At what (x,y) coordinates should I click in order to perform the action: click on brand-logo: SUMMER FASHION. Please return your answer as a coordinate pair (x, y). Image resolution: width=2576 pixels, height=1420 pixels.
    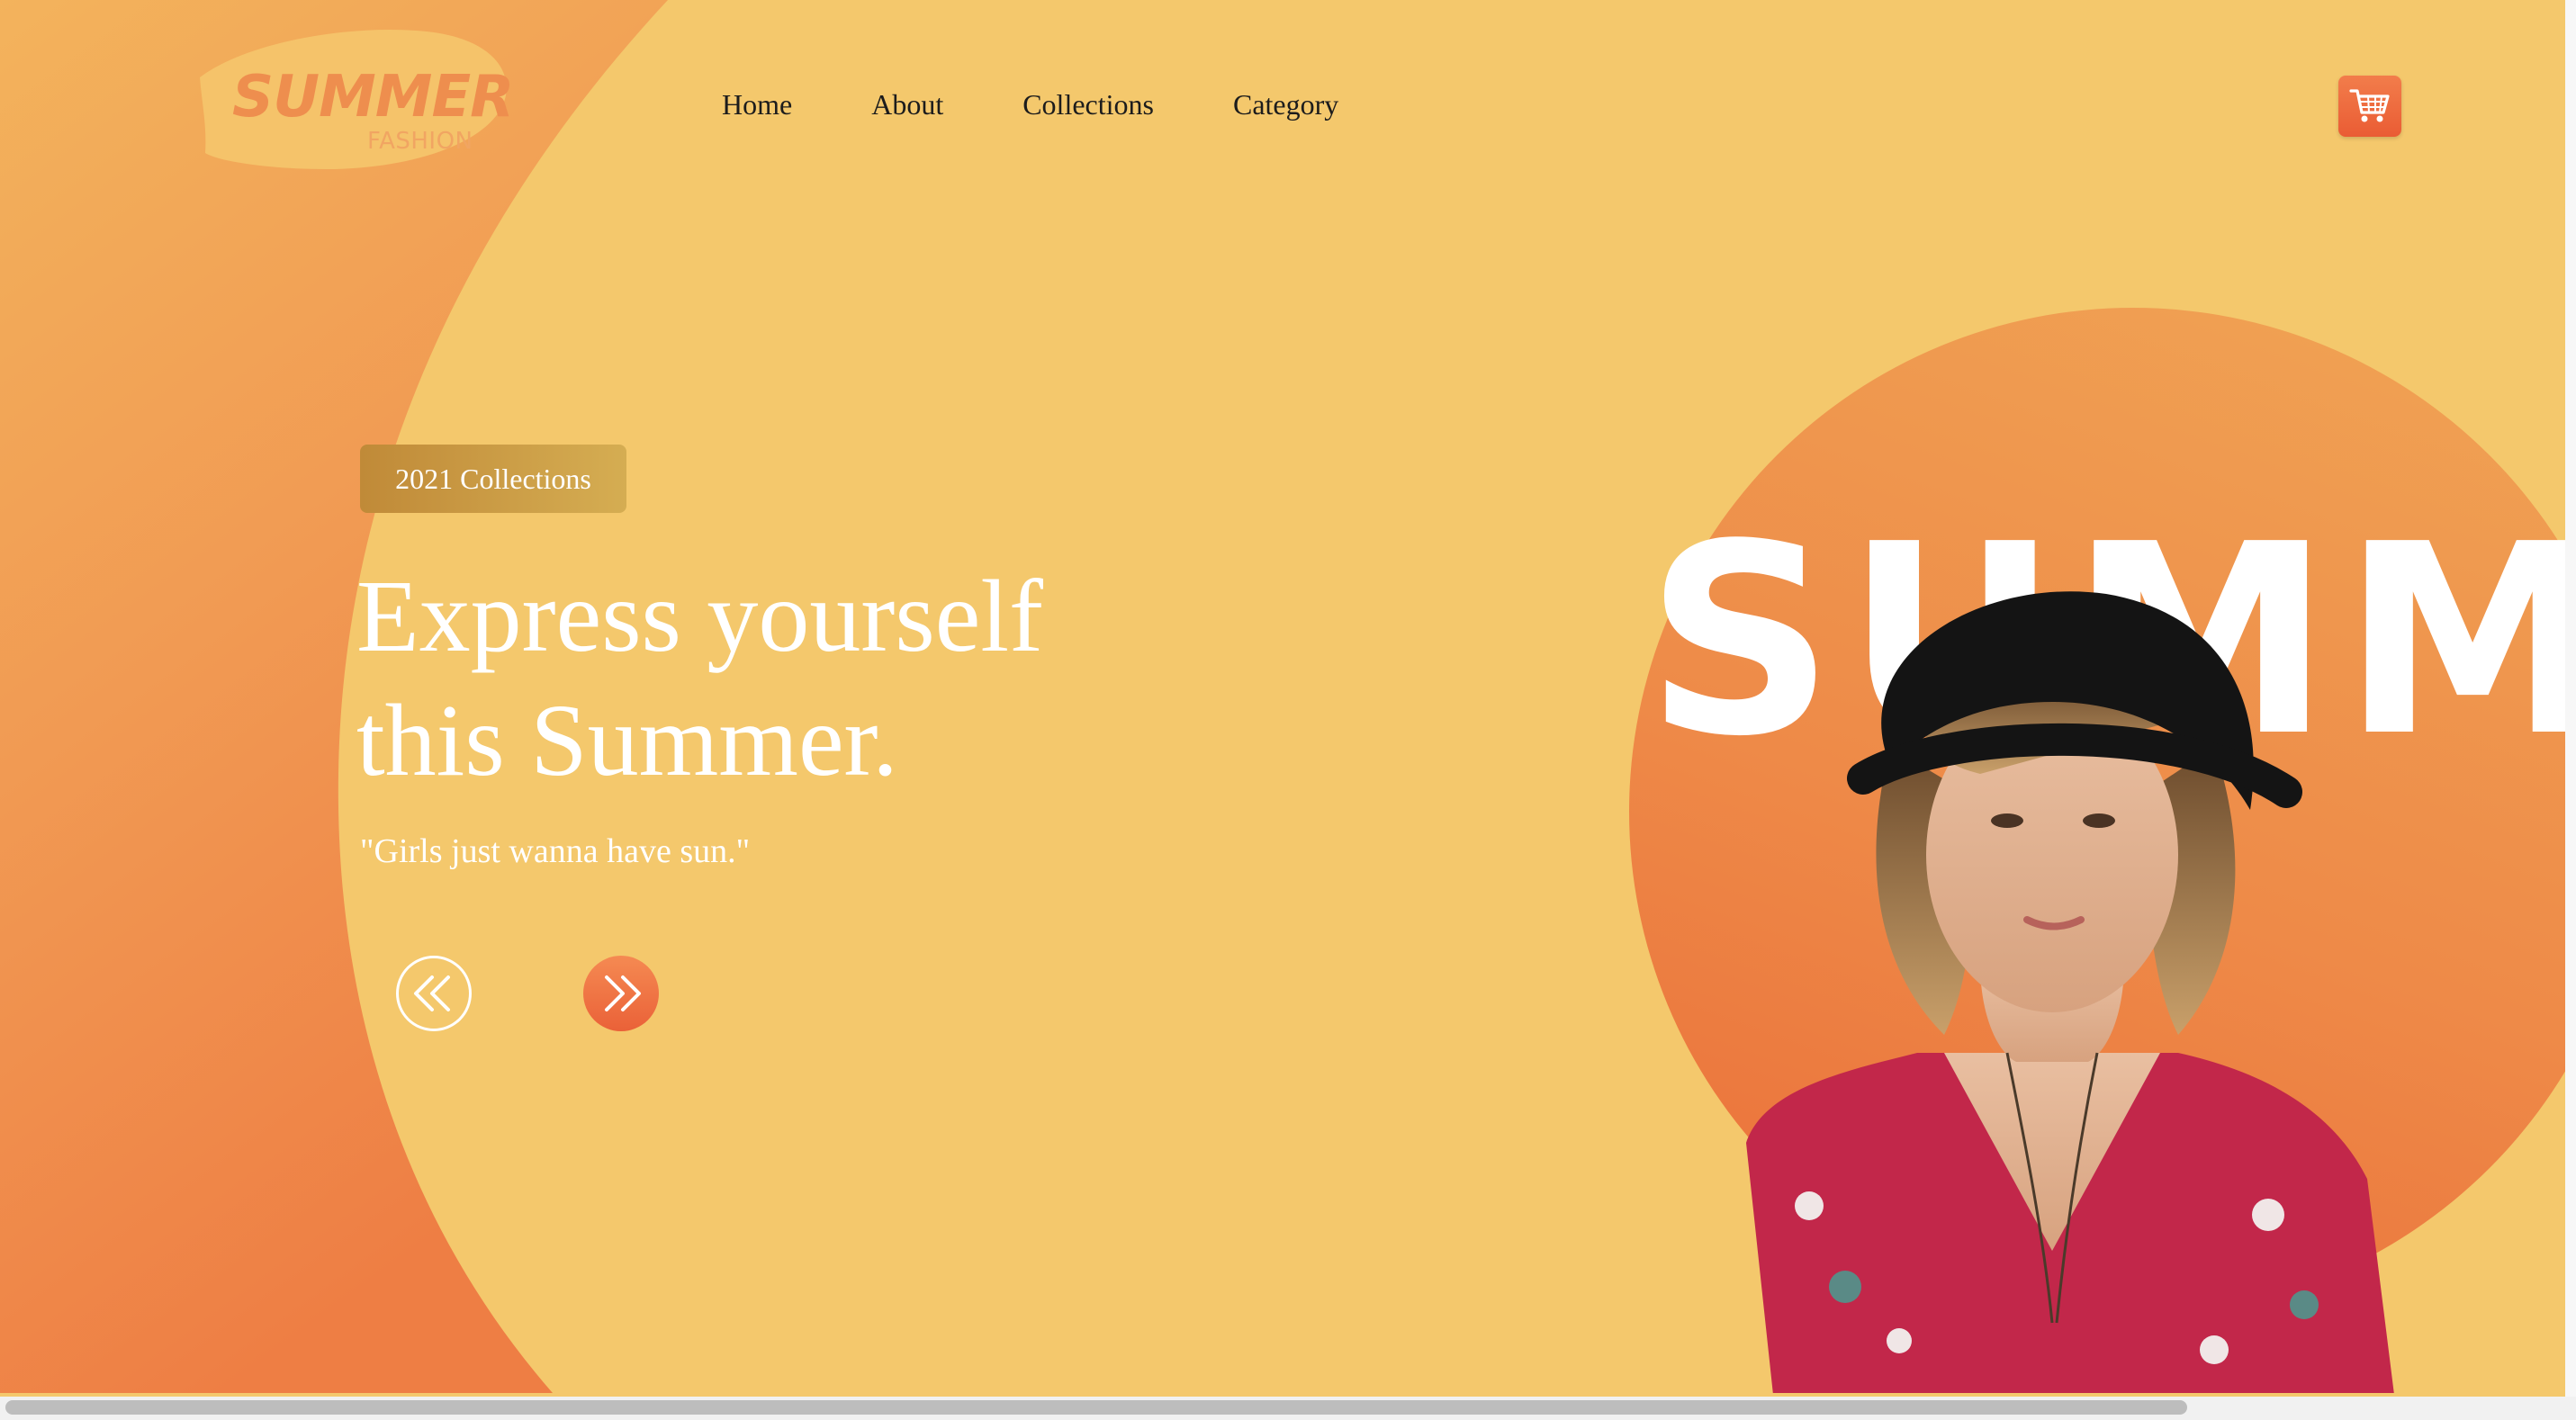
    Looking at the image, I should click on (353, 99).